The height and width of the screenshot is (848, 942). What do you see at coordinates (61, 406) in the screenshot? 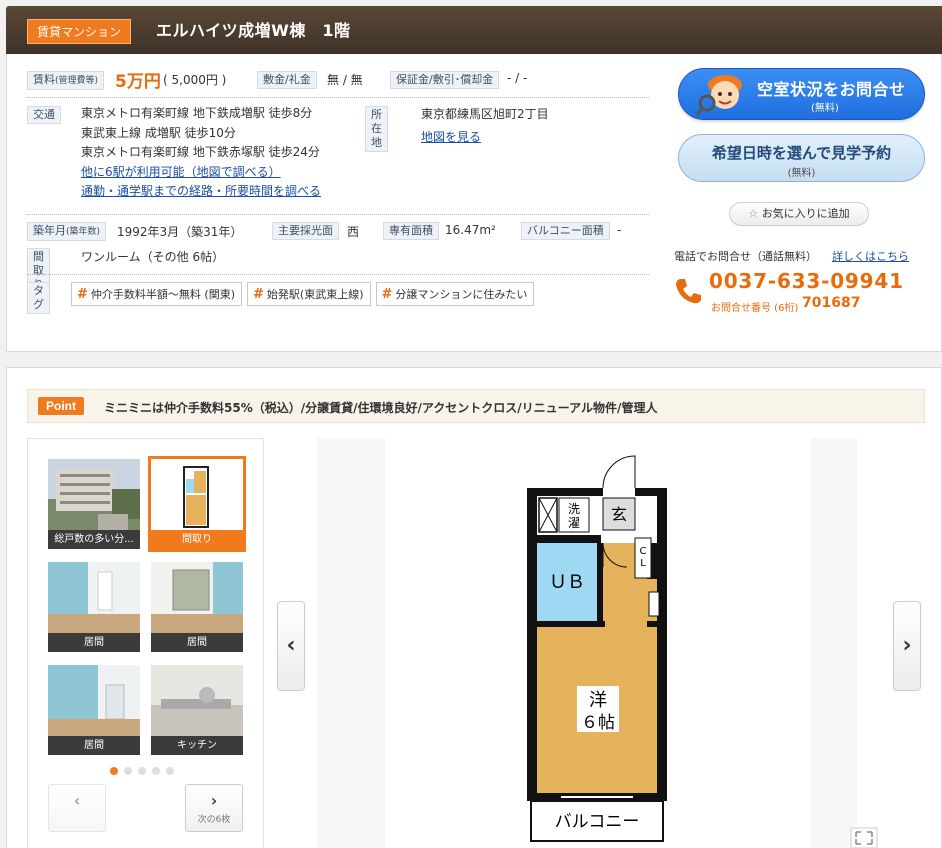
I see `point-badge: Point` at bounding box center [61, 406].